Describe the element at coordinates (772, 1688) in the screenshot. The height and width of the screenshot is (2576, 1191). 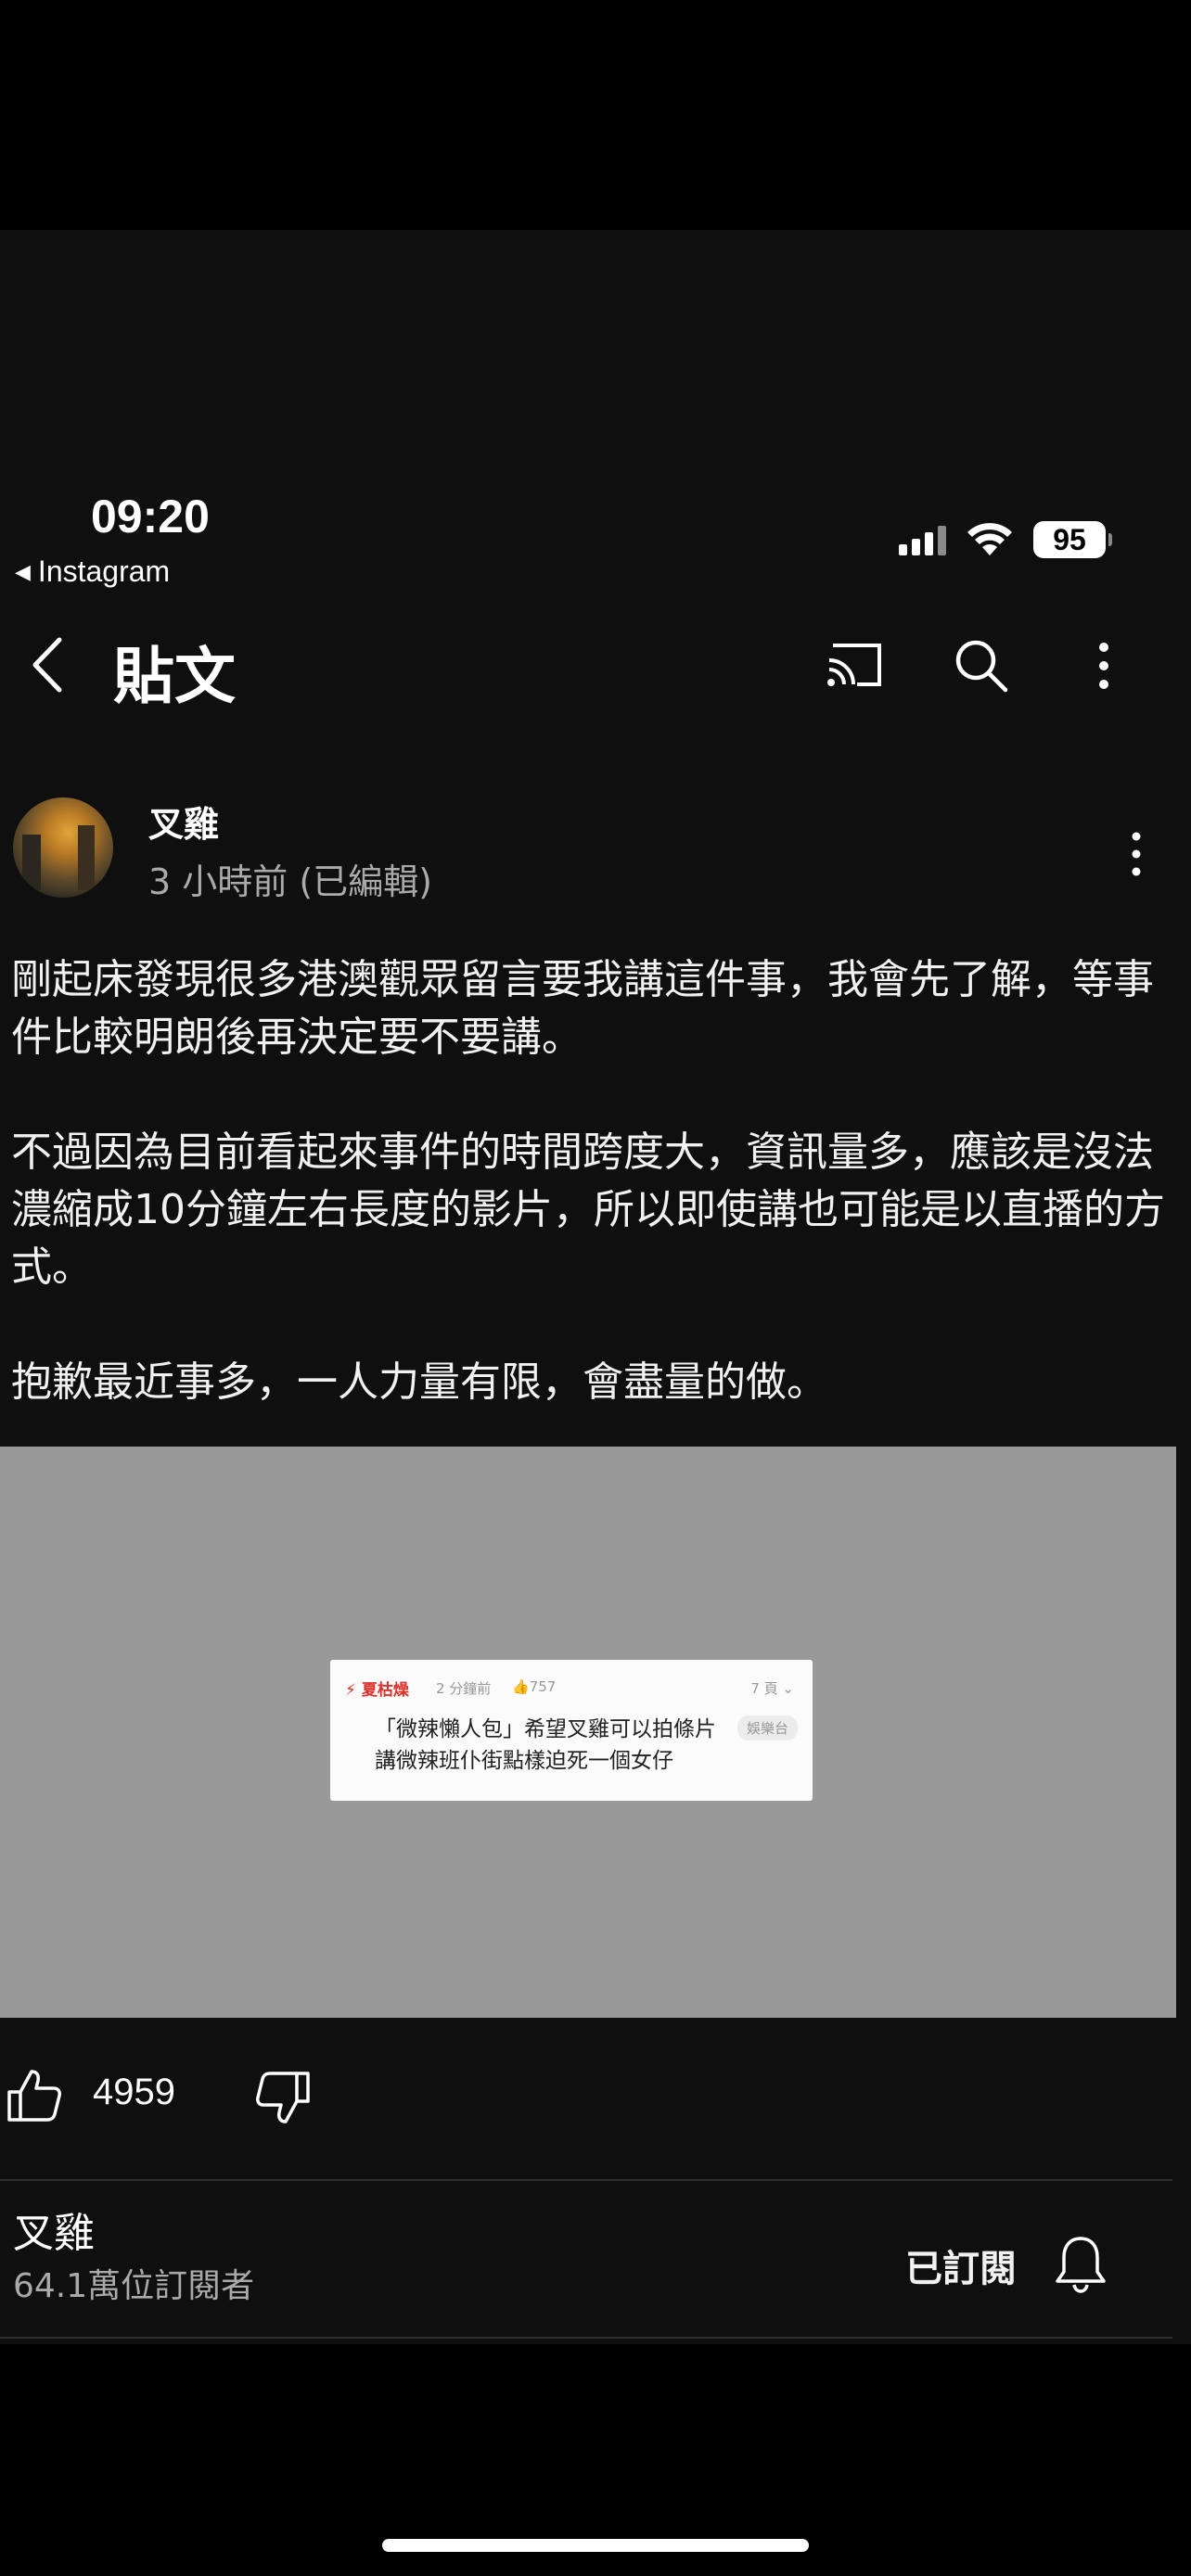
I see `thread-pages: 7 頁 ⌄` at that location.